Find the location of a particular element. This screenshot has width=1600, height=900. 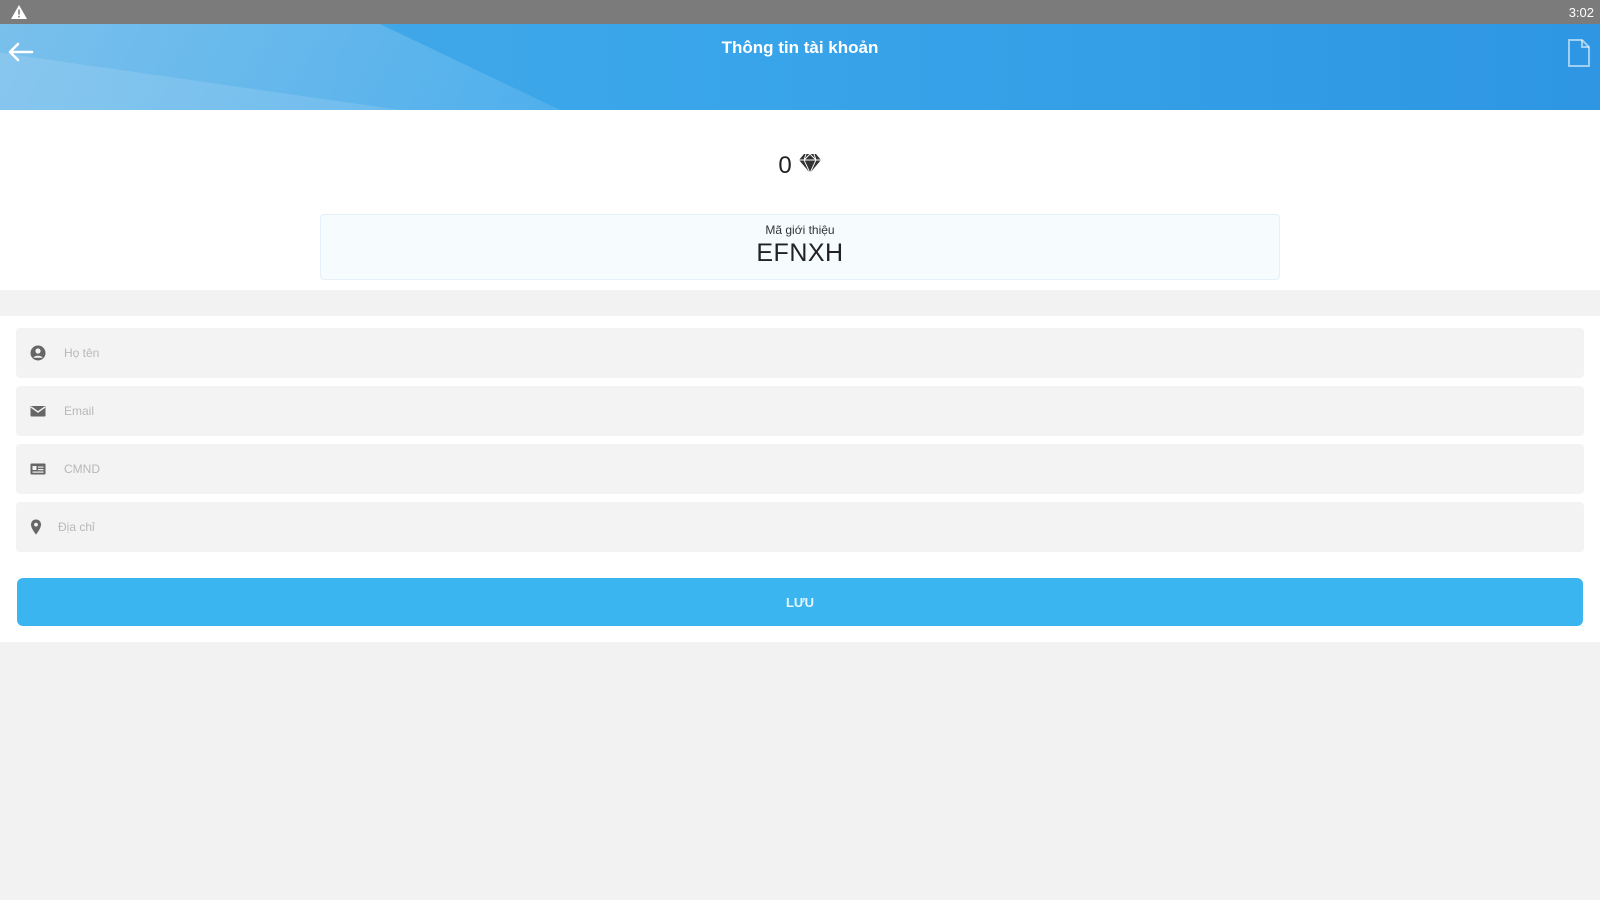

full-name-field is located at coordinates (800, 353).